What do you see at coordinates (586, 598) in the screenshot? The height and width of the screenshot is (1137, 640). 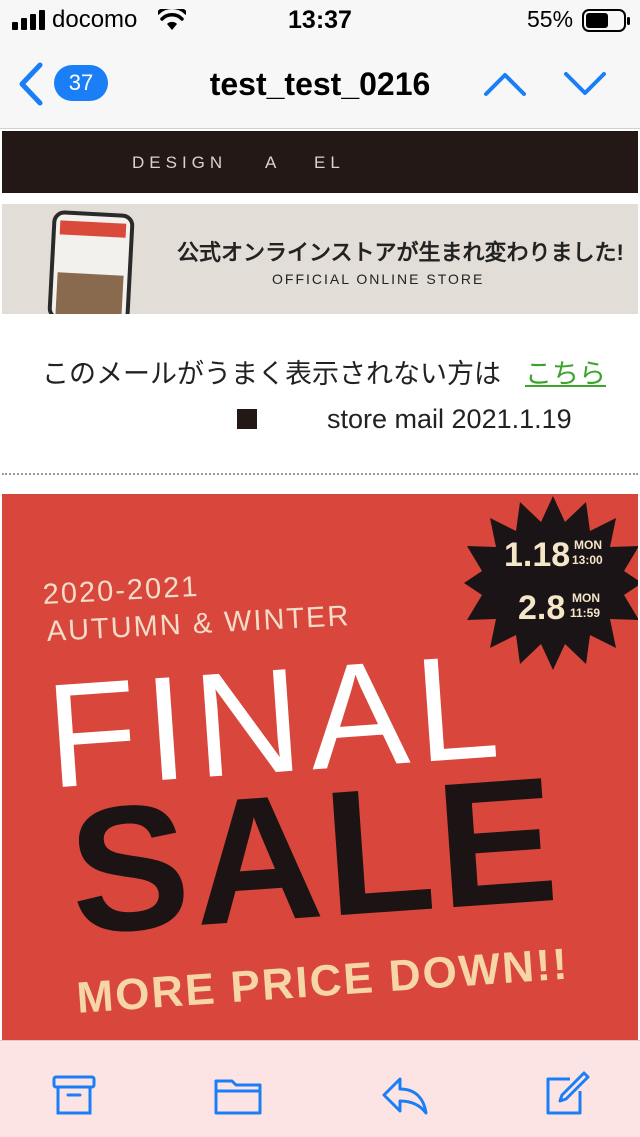 I see `end-day: MON` at bounding box center [586, 598].